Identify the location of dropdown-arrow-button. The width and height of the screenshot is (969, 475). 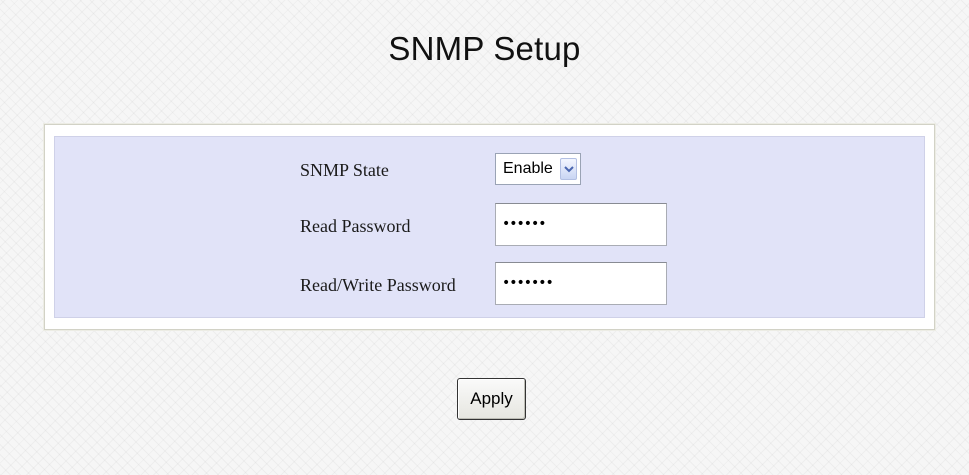
(568, 169).